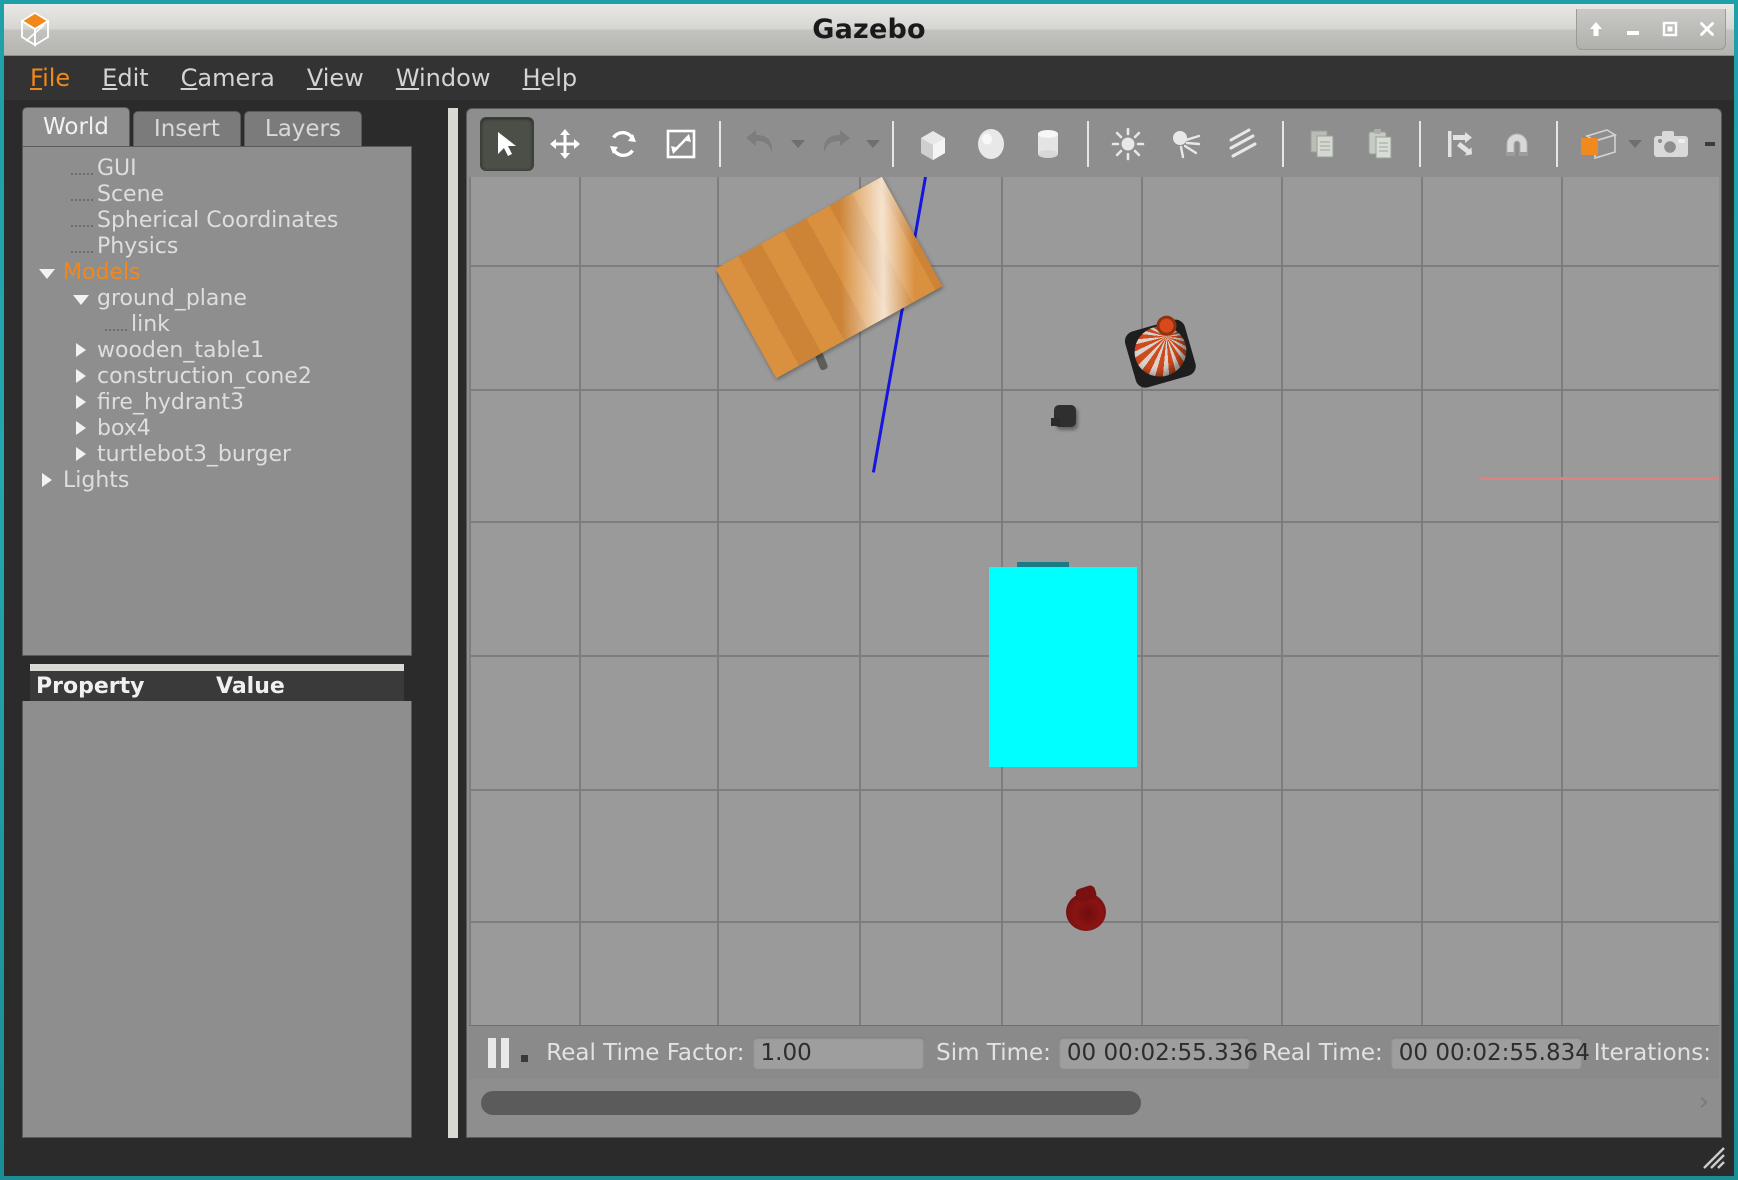 The width and height of the screenshot is (1738, 1180). What do you see at coordinates (1710, 144) in the screenshot?
I see `screenshot-dropdown-caret-icon` at bounding box center [1710, 144].